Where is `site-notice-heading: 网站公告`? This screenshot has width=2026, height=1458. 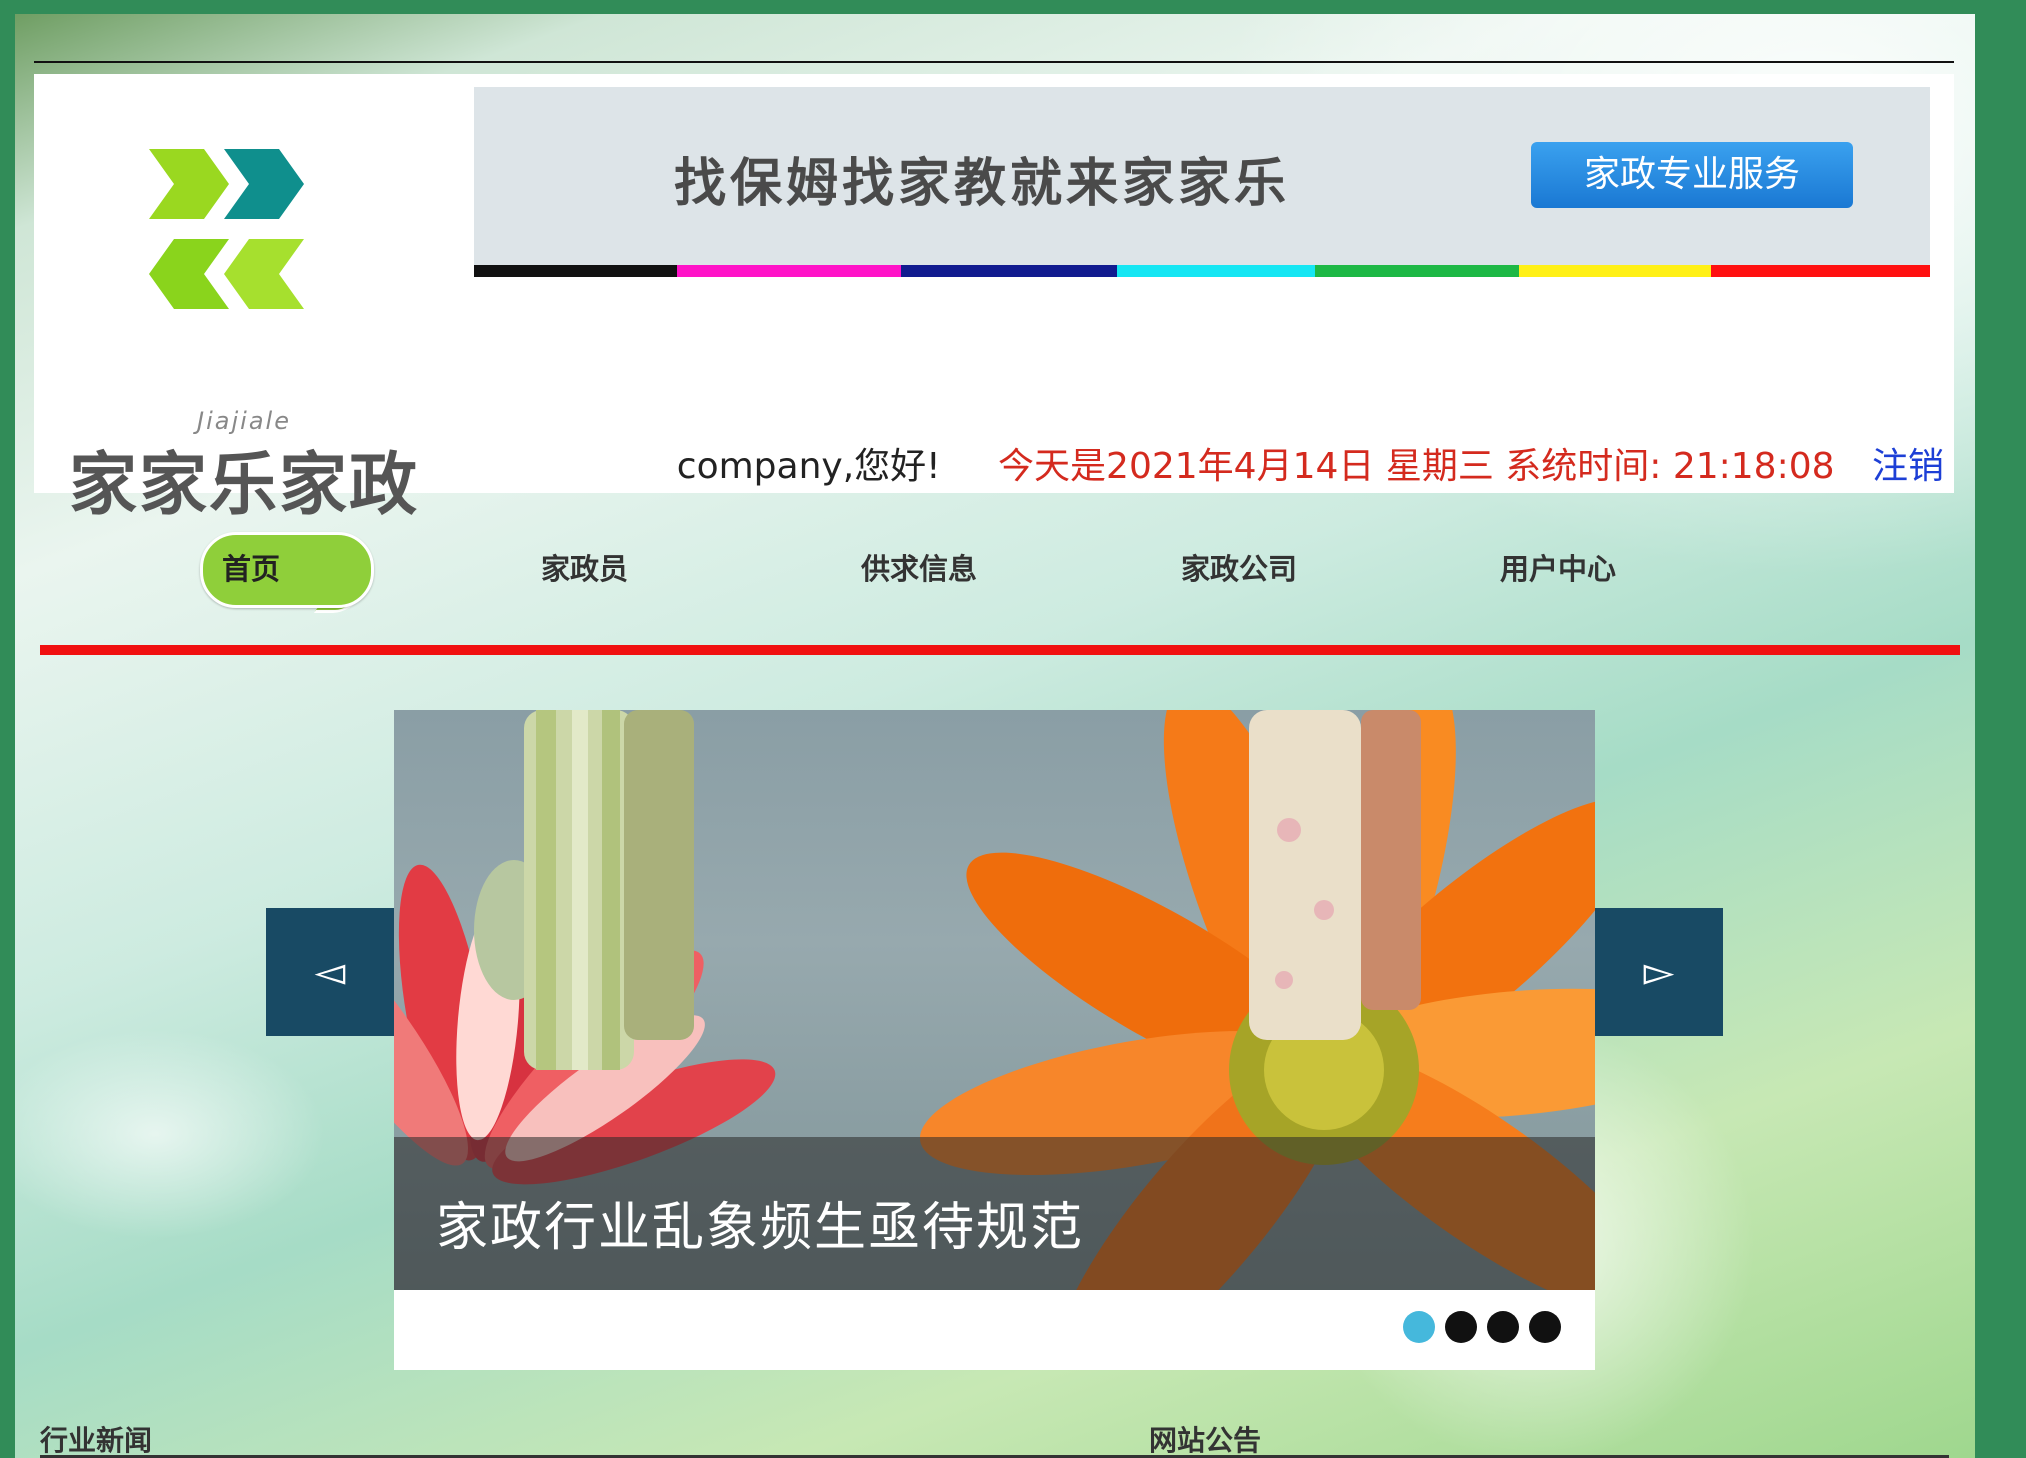
site-notice-heading: 网站公告 is located at coordinates (1205, 1440).